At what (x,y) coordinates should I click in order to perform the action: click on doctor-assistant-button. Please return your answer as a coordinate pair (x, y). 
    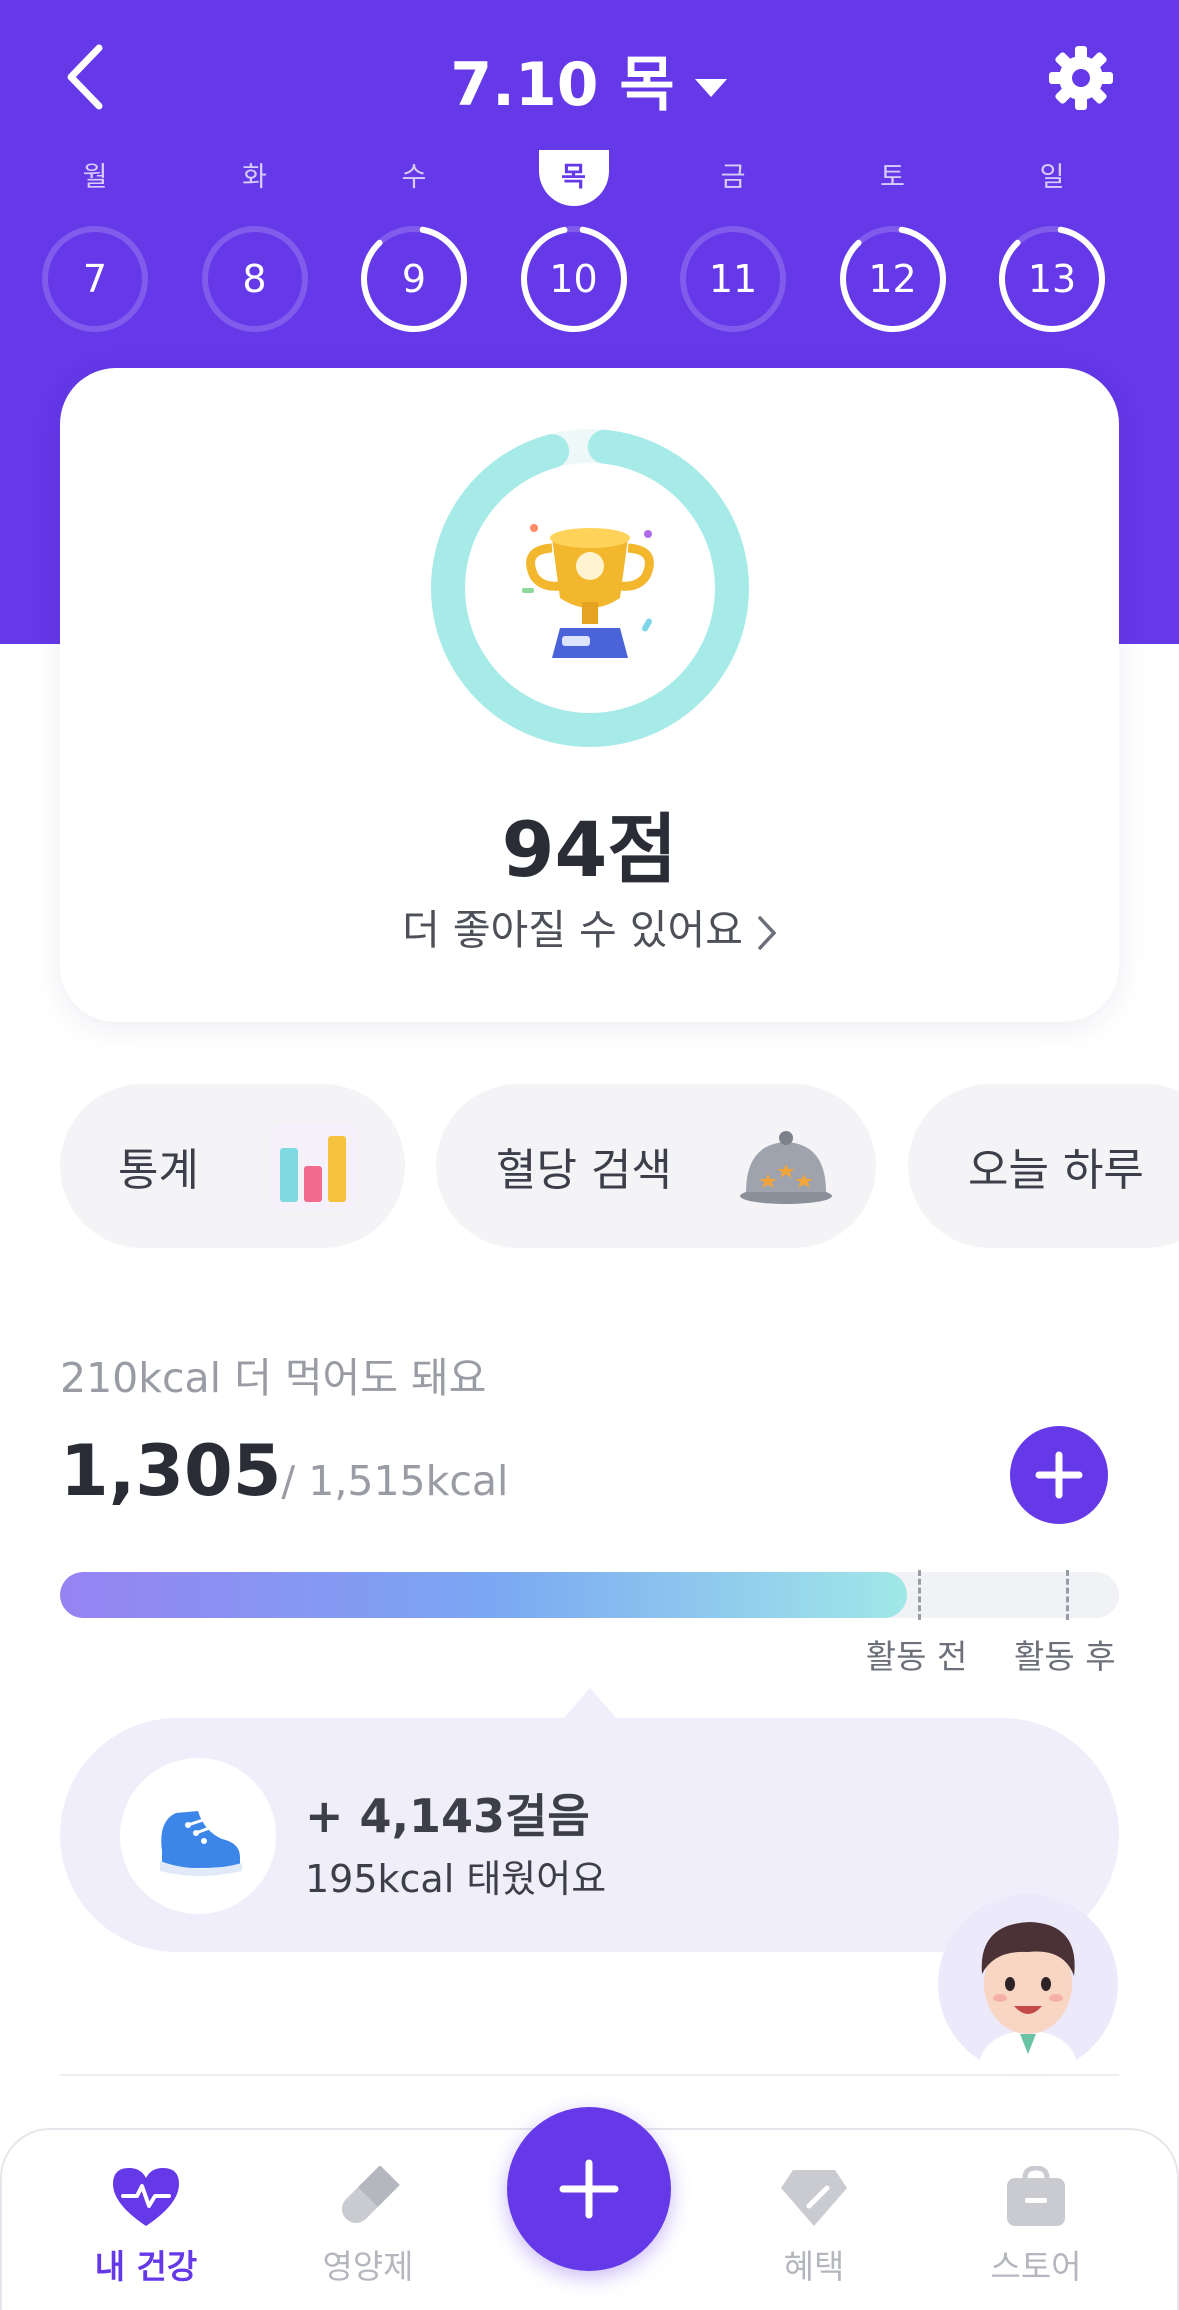
    Looking at the image, I should click on (1028, 1984).